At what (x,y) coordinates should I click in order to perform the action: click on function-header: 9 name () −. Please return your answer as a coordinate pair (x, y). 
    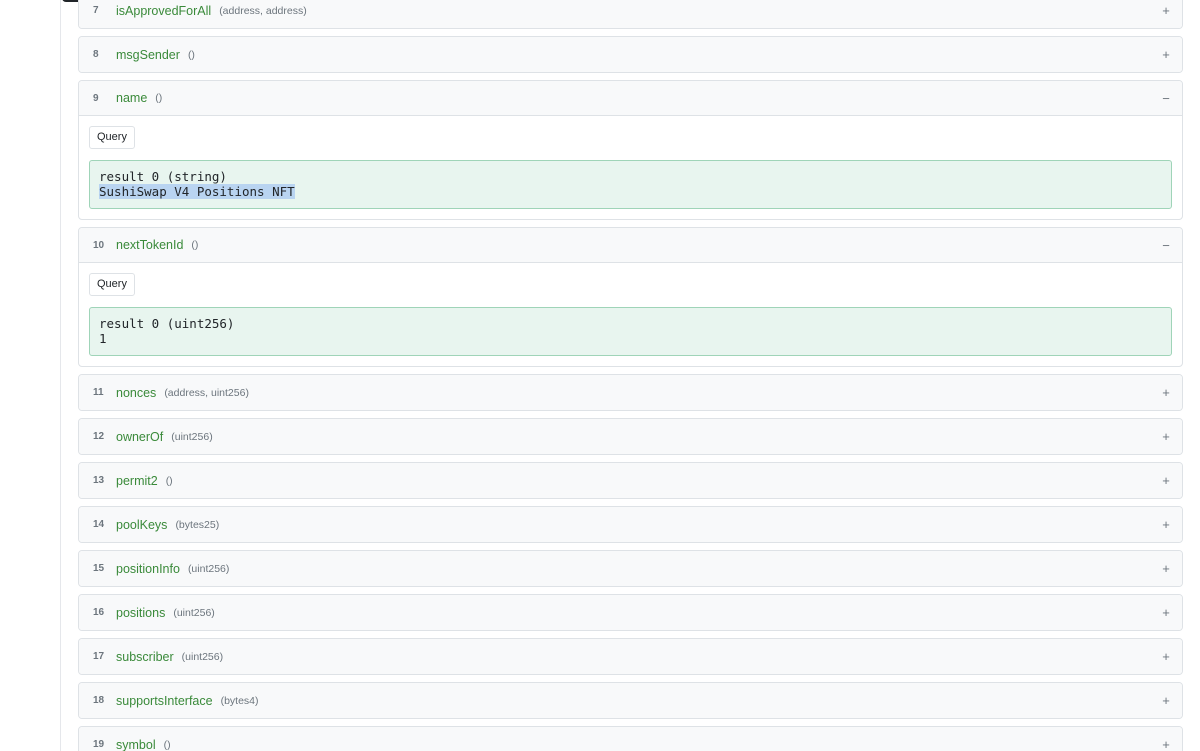
    Looking at the image, I should click on (630, 98).